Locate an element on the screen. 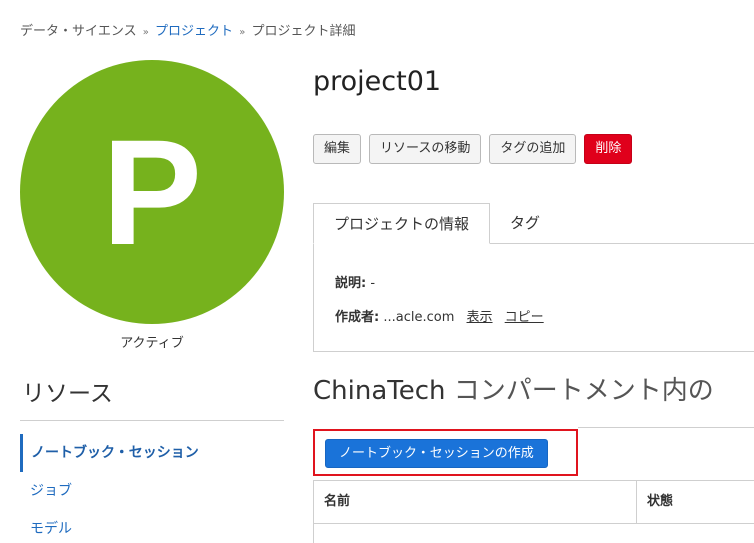  column-header-state: 状態 is located at coordinates (695, 502).